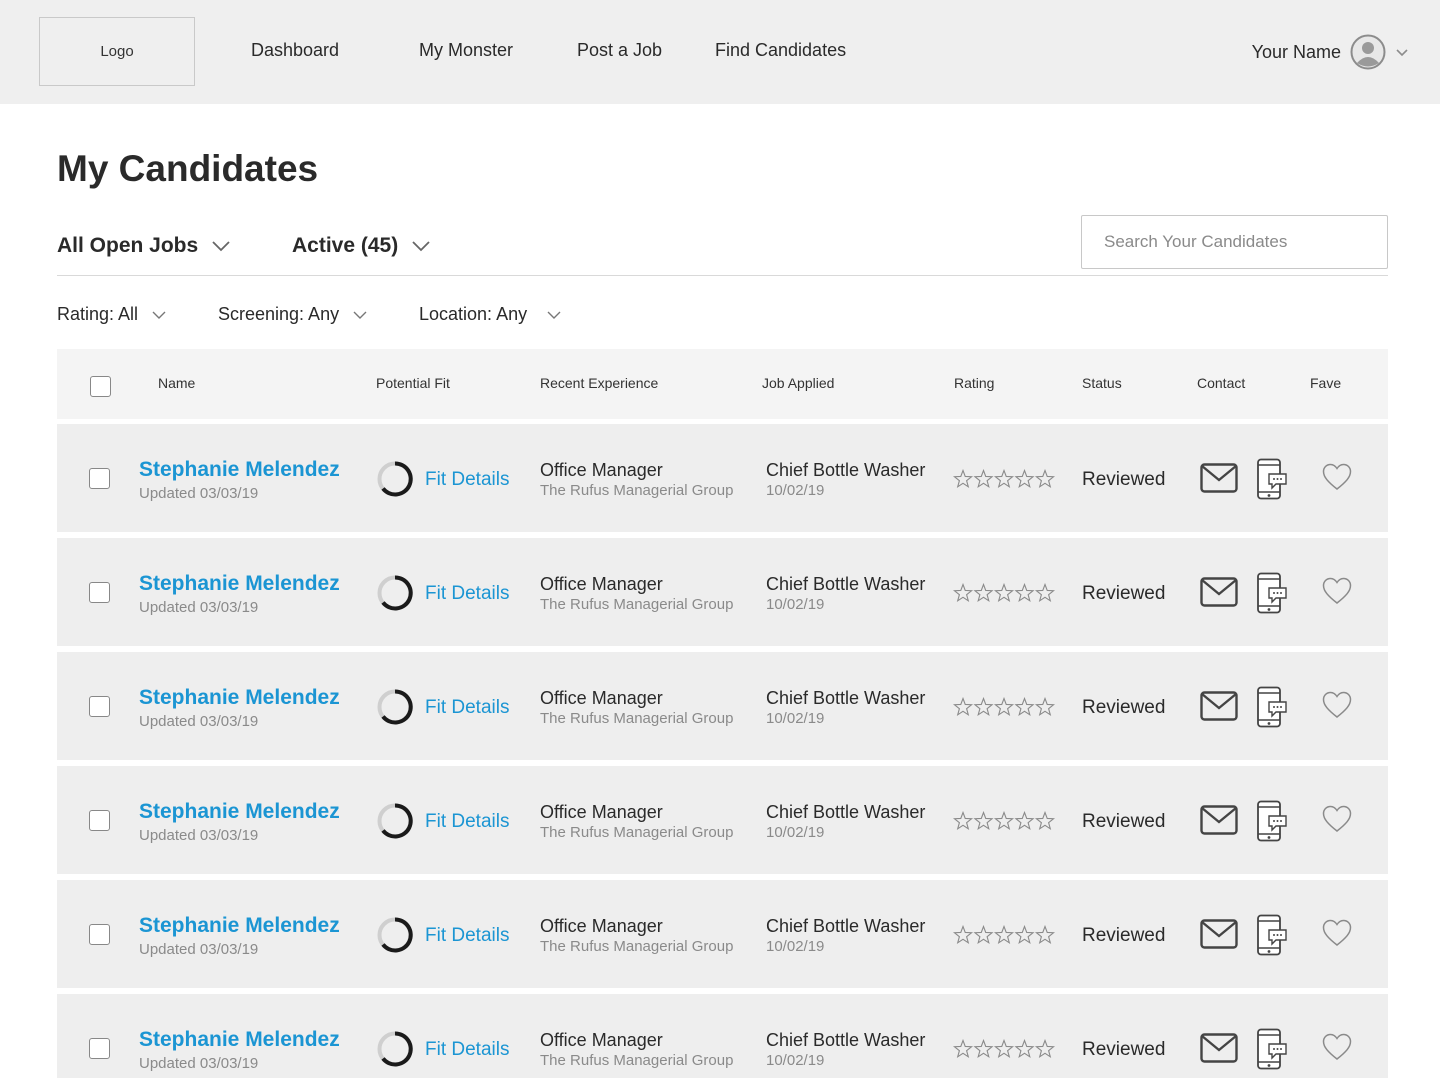  What do you see at coordinates (1234, 242) in the screenshot?
I see `search-candidates-input` at bounding box center [1234, 242].